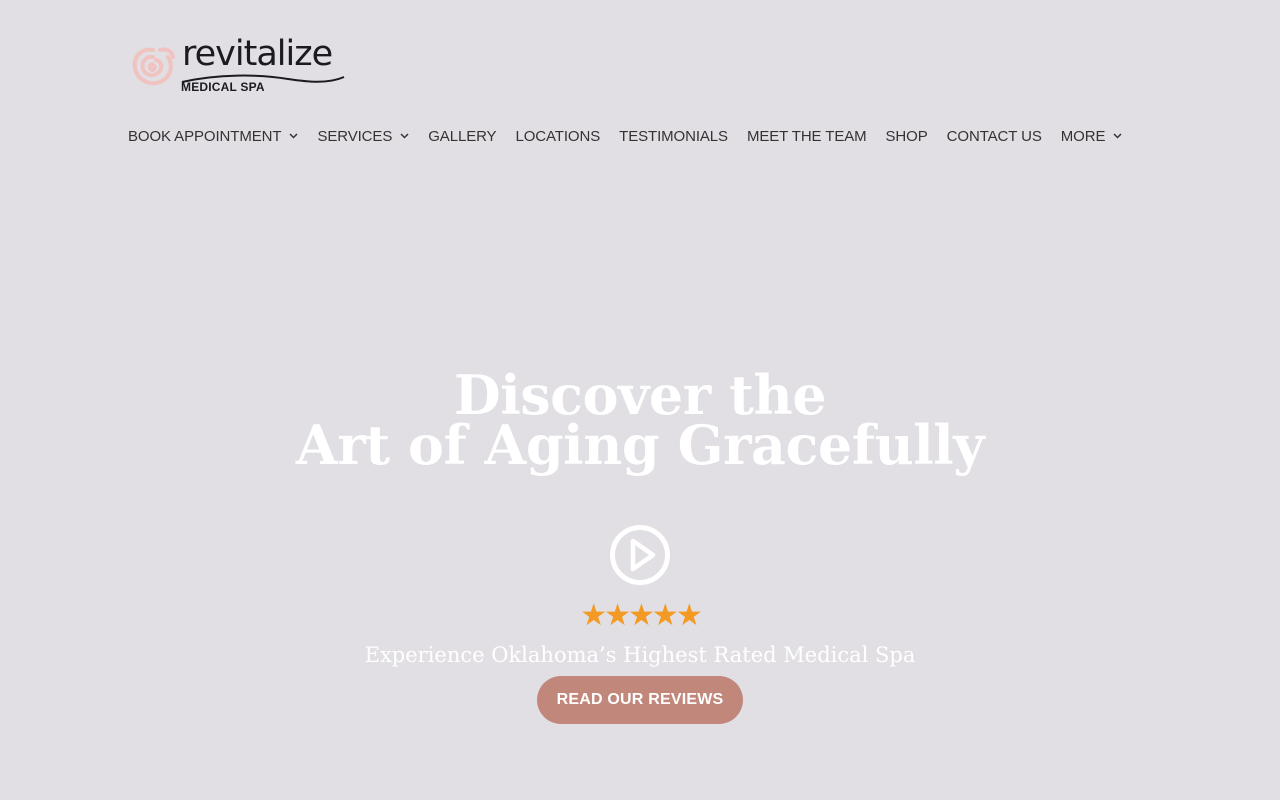 This screenshot has height=800, width=1280. I want to click on nav-item-meet-the-team: MEET THE TEAM, so click(807, 136).